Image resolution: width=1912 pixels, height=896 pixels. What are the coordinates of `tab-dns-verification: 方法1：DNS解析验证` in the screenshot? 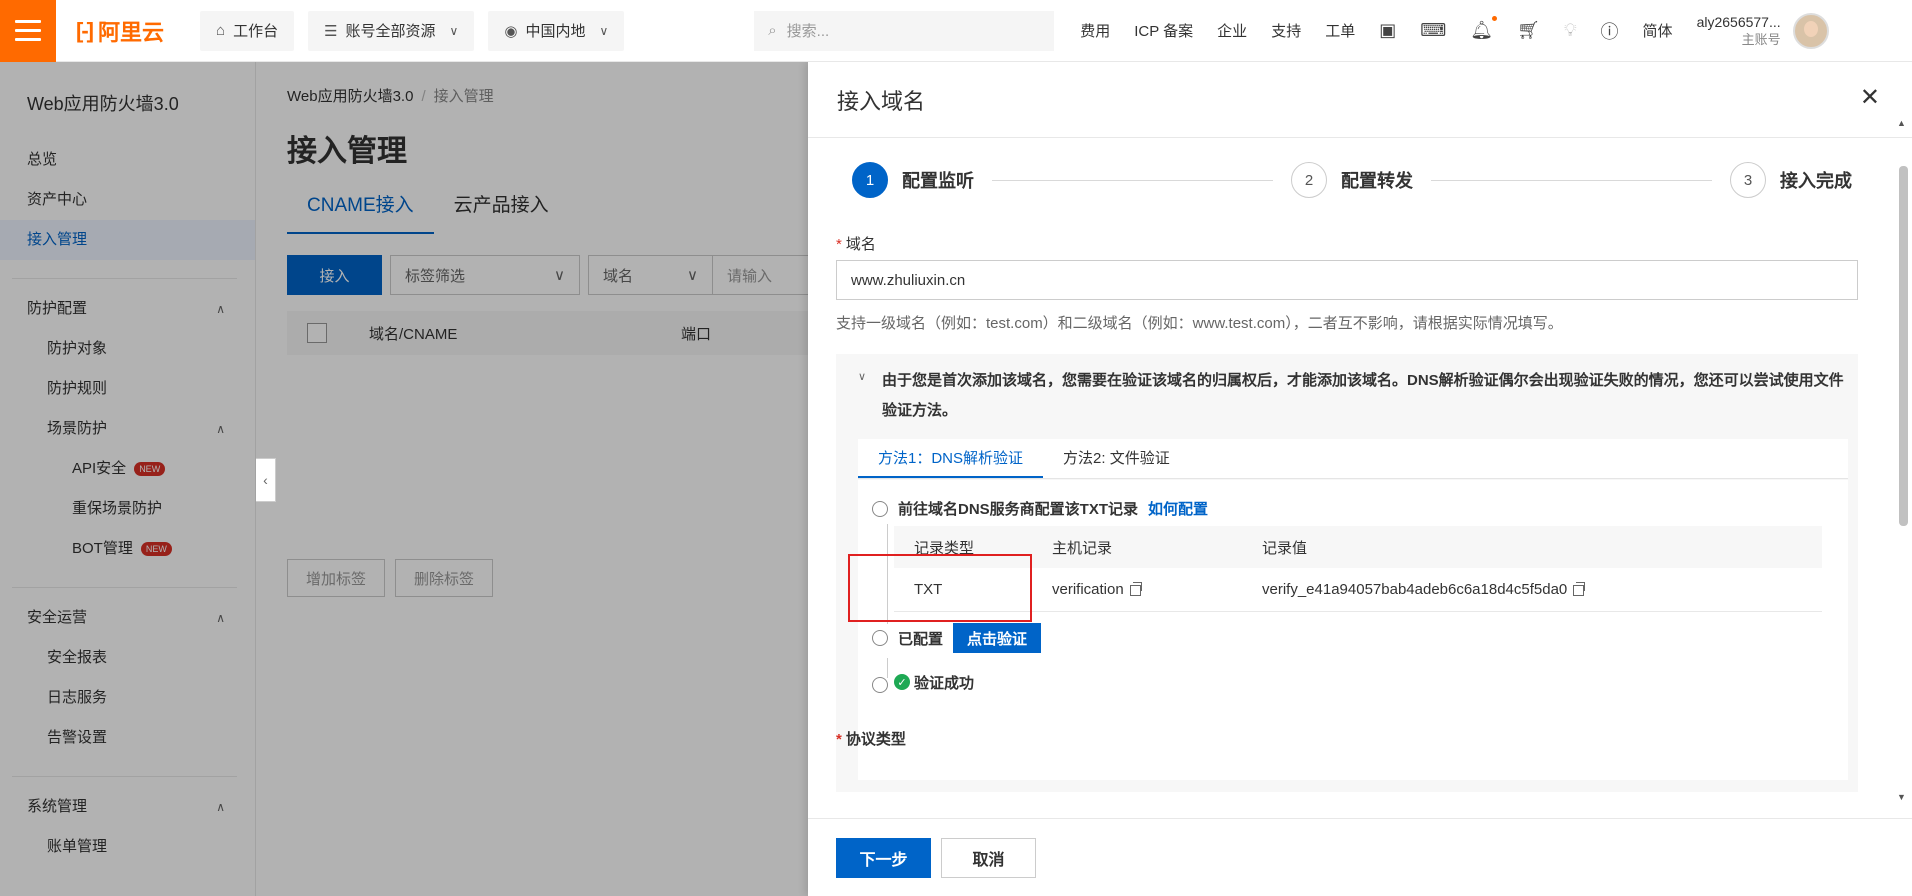 It's located at (951, 458).